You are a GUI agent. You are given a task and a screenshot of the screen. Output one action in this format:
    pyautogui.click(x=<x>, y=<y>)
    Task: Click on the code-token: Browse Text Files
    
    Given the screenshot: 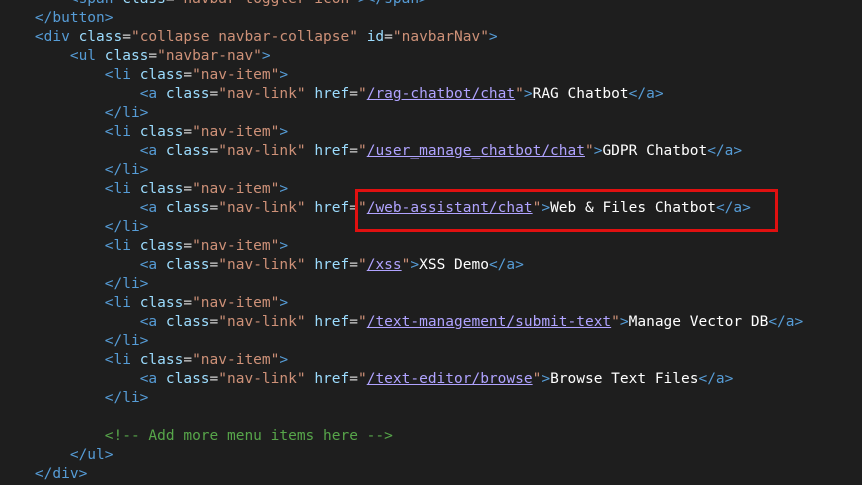 What is the action you would take?
    pyautogui.click(x=624, y=379)
    